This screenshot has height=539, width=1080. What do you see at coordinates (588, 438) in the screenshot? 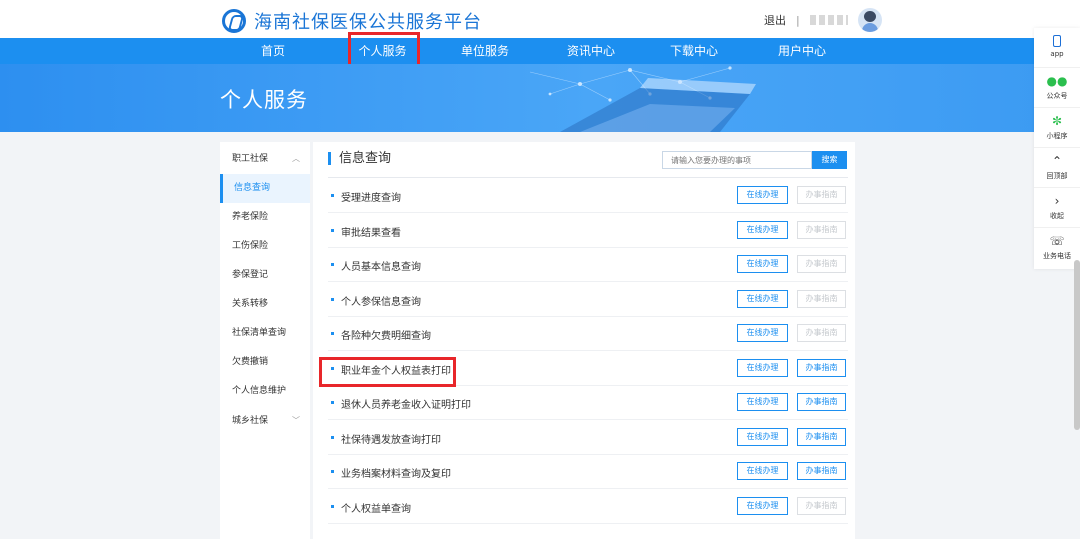
I see `service-row: 社保待遇发放查询打印 在线办理 办事指南` at bounding box center [588, 438].